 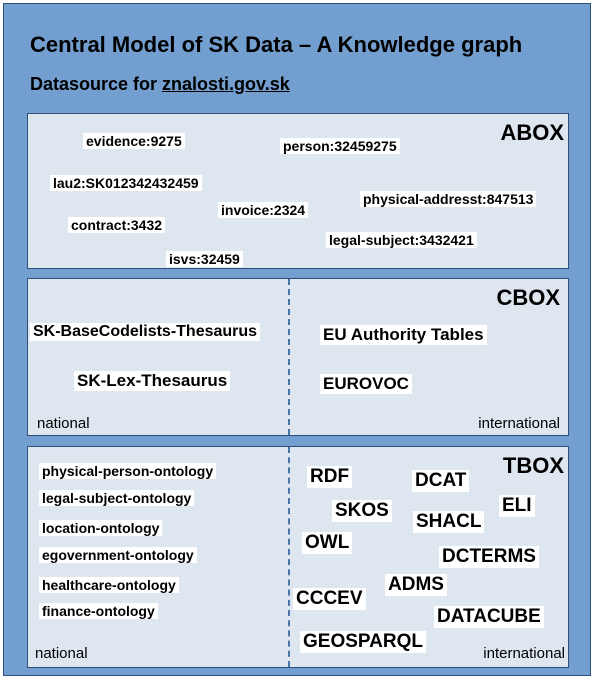 I want to click on tbox-international-item: DATACUBE, so click(x=489, y=617).